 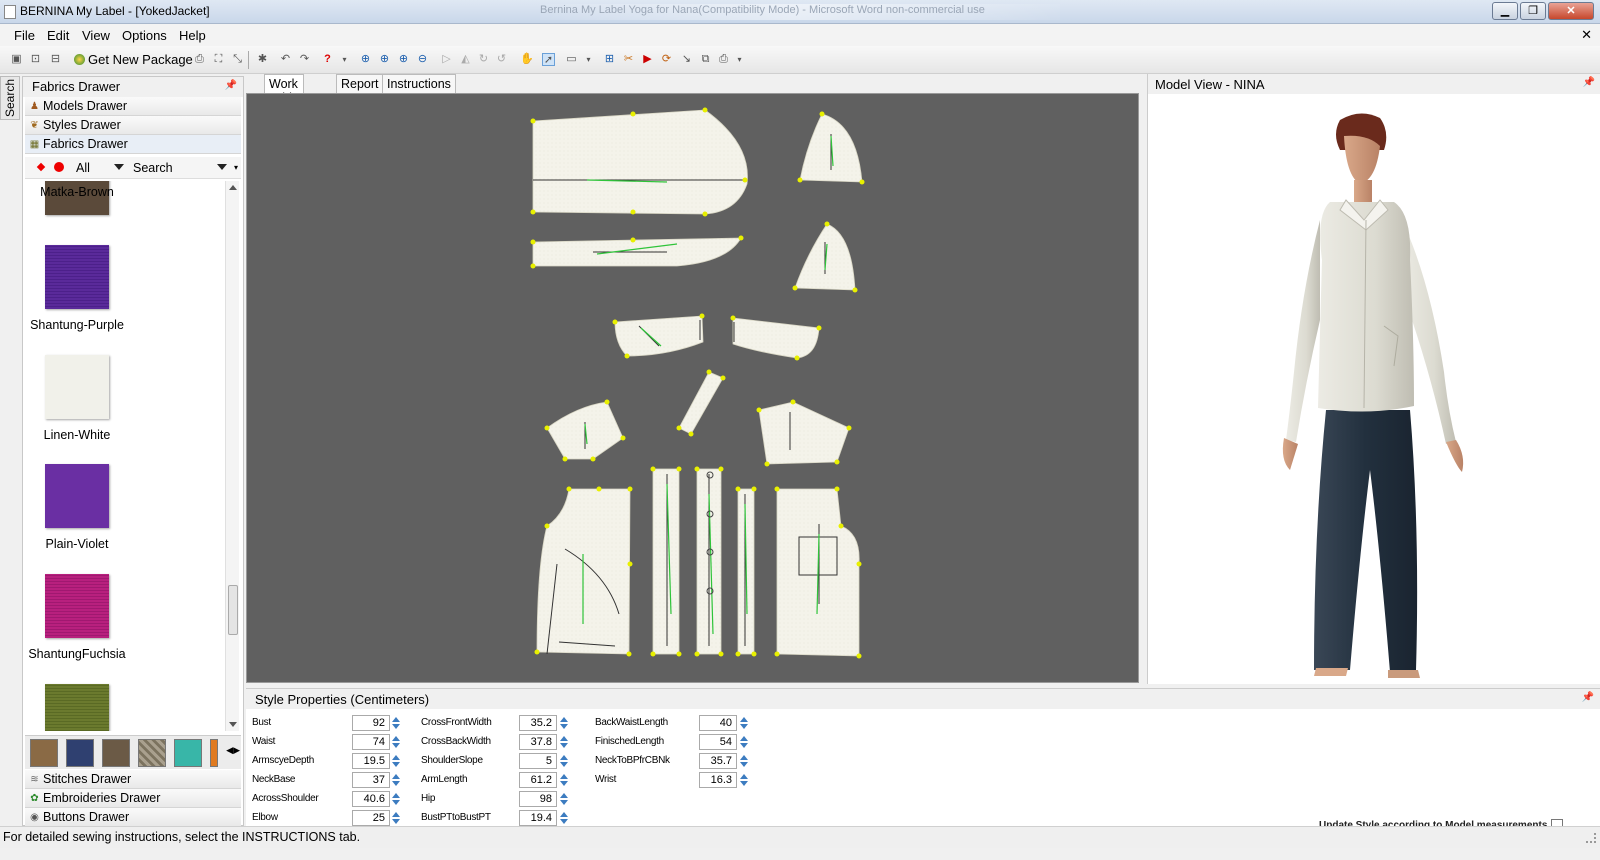 I want to click on fabric-item: ShantungFuchsia, so click(x=125, y=629).